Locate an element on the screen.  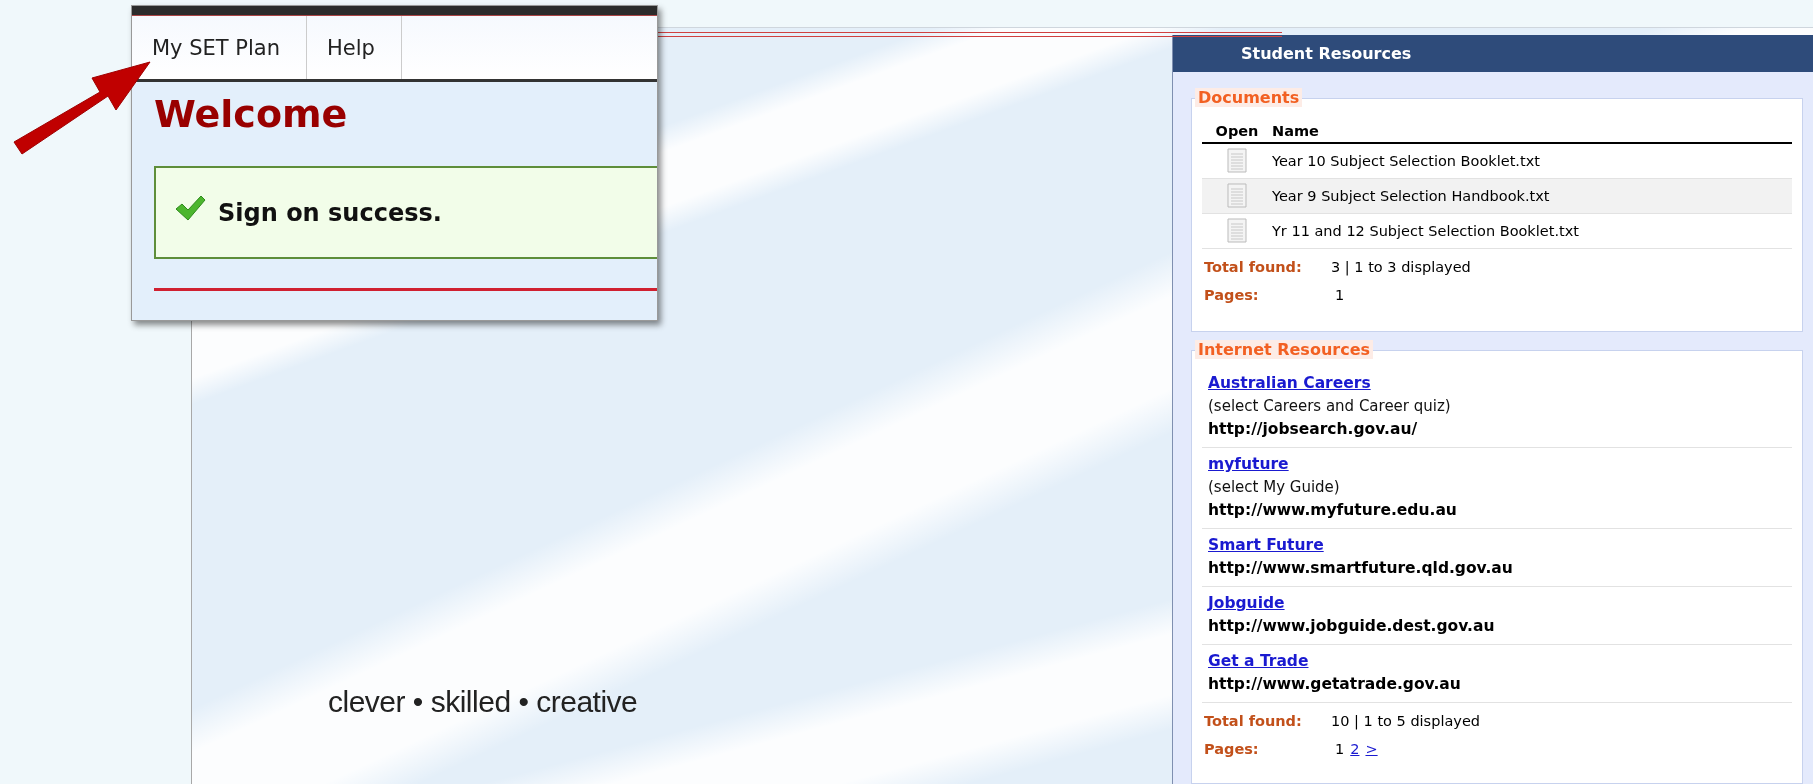
success-message: Sign on success. is located at coordinates (330, 212).